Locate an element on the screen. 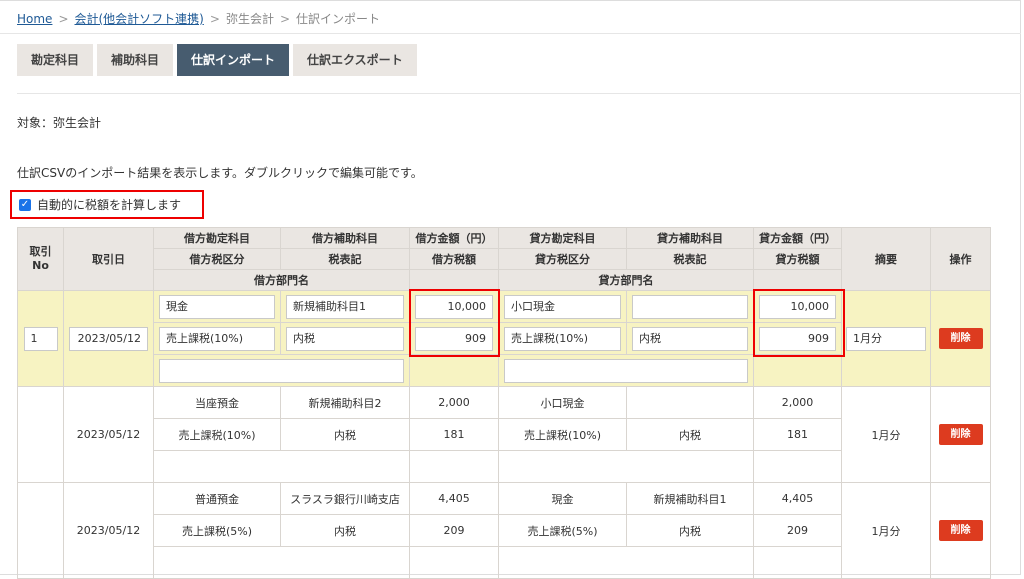 Image resolution: width=1024 pixels, height=579 pixels. header-debit-sub: 借方補助科目 is located at coordinates (345, 238).